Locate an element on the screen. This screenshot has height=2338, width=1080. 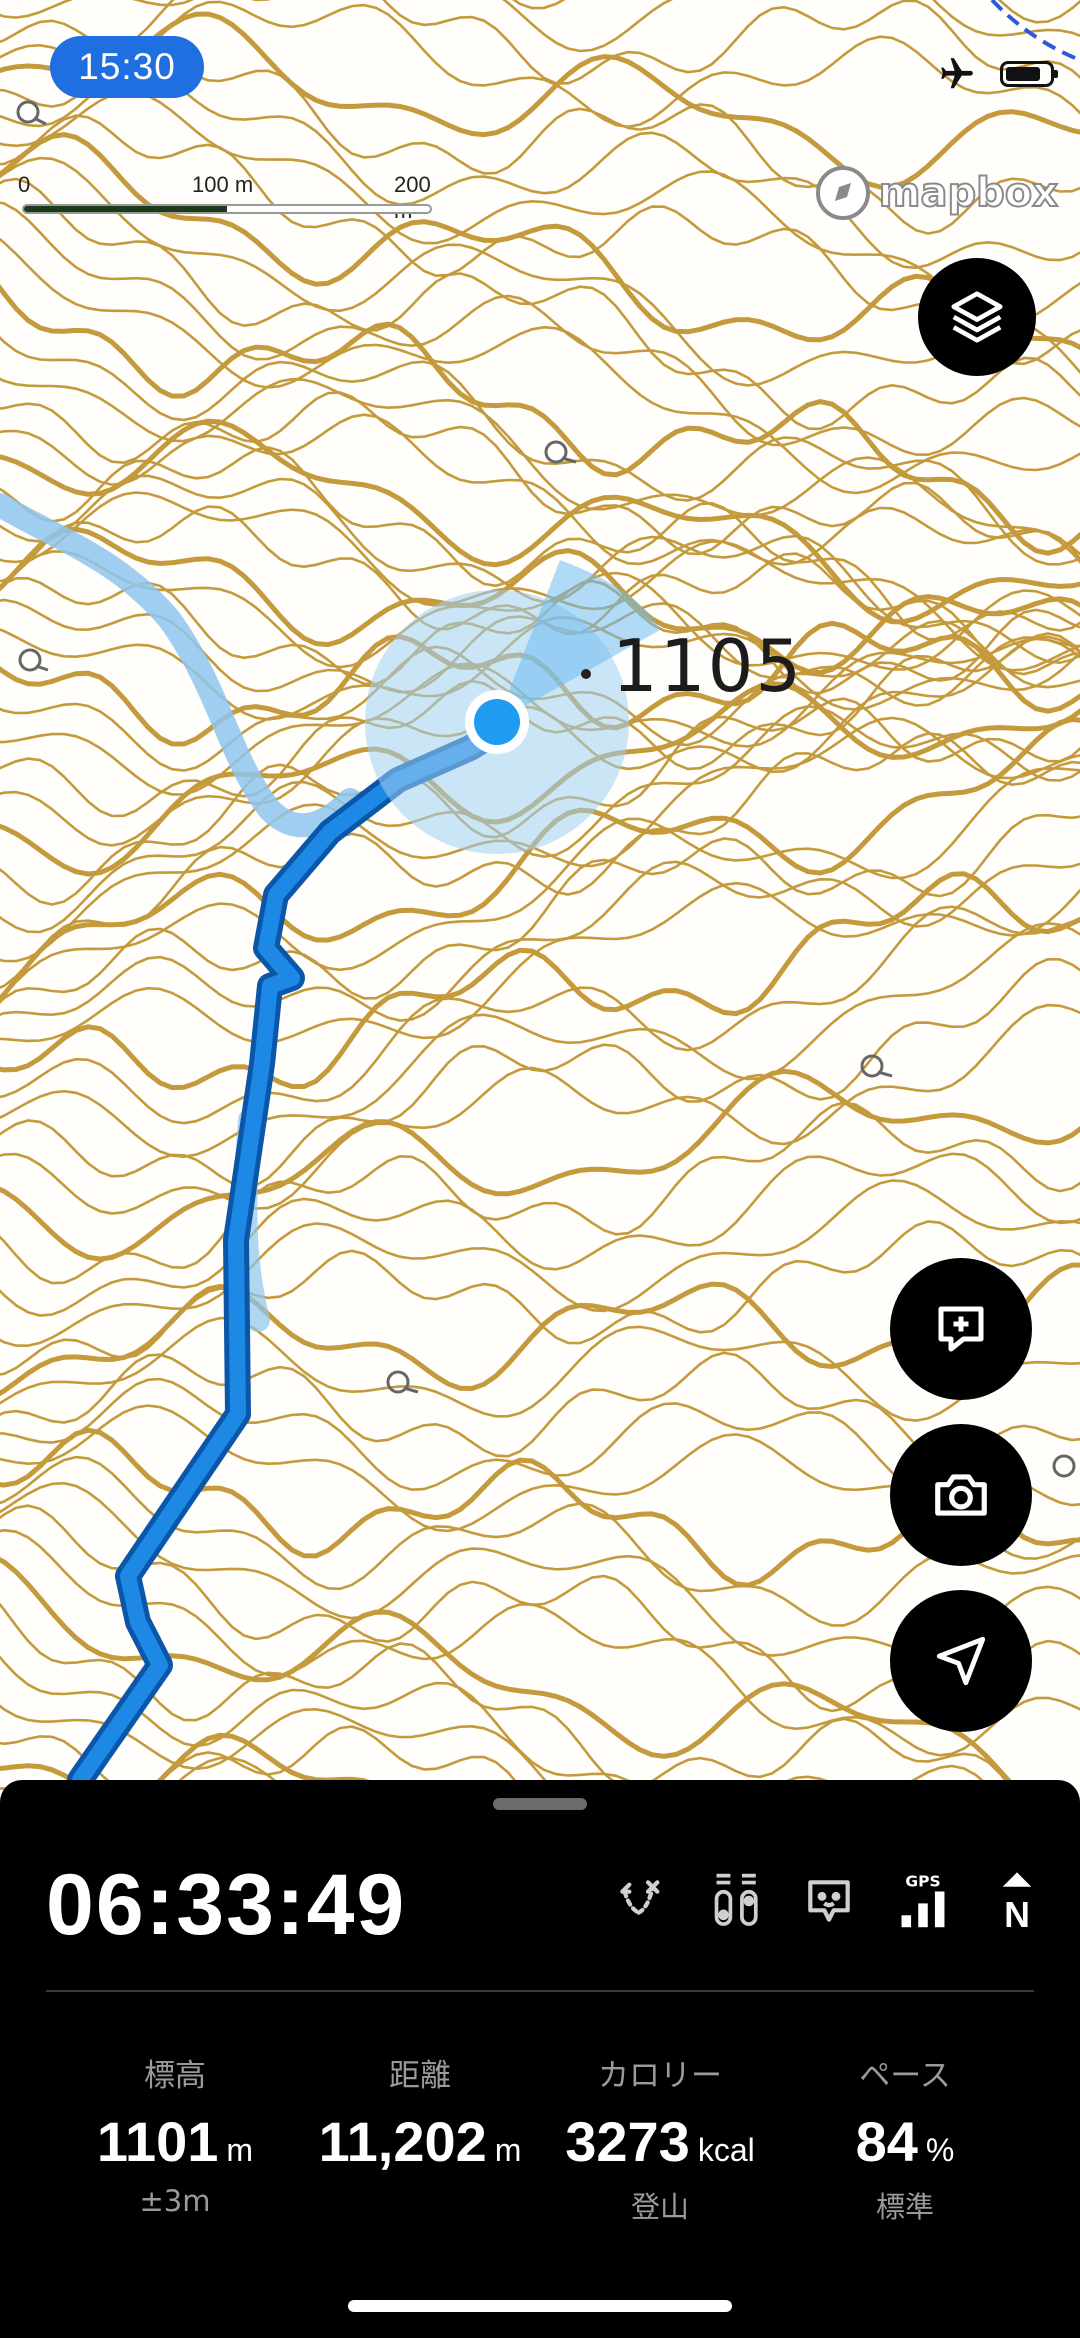
tracking-status-icons: GPS N is located at coordinates (829, 1901).